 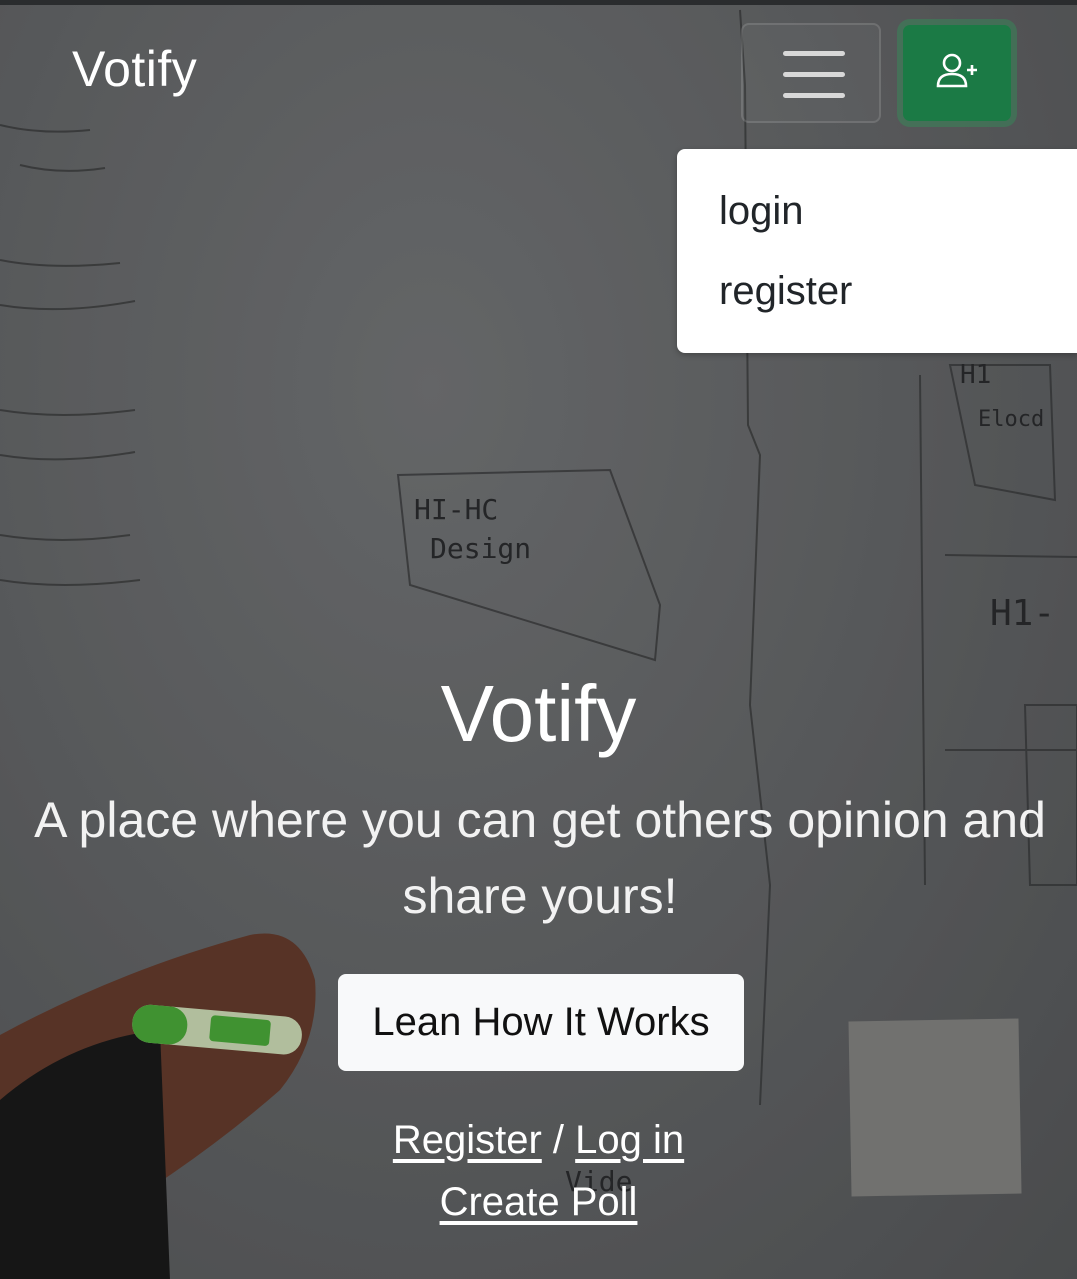 I want to click on navbar-toggler-button, so click(x=811, y=73).